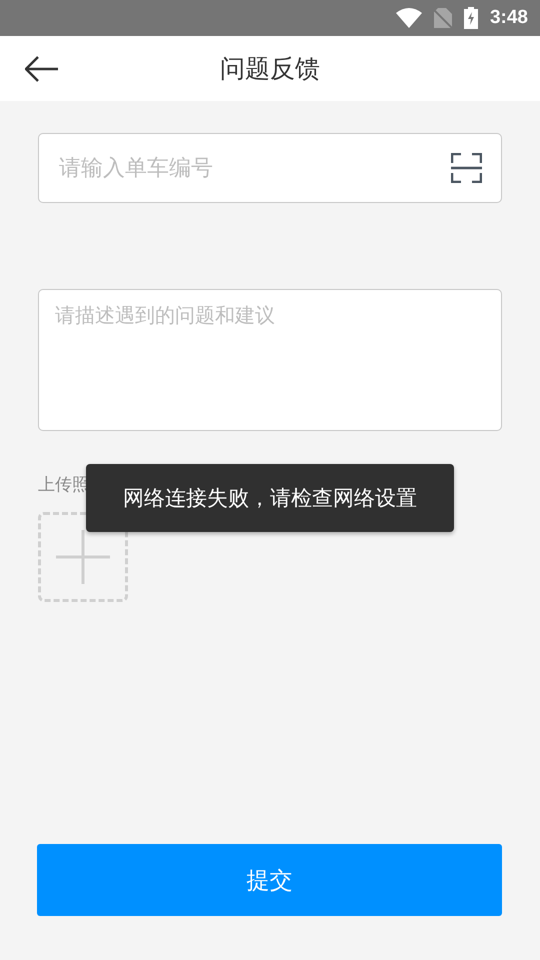 This screenshot has height=960, width=540. Describe the element at coordinates (270, 168) in the screenshot. I see `bike-number-field: 请输入单车编号` at that location.